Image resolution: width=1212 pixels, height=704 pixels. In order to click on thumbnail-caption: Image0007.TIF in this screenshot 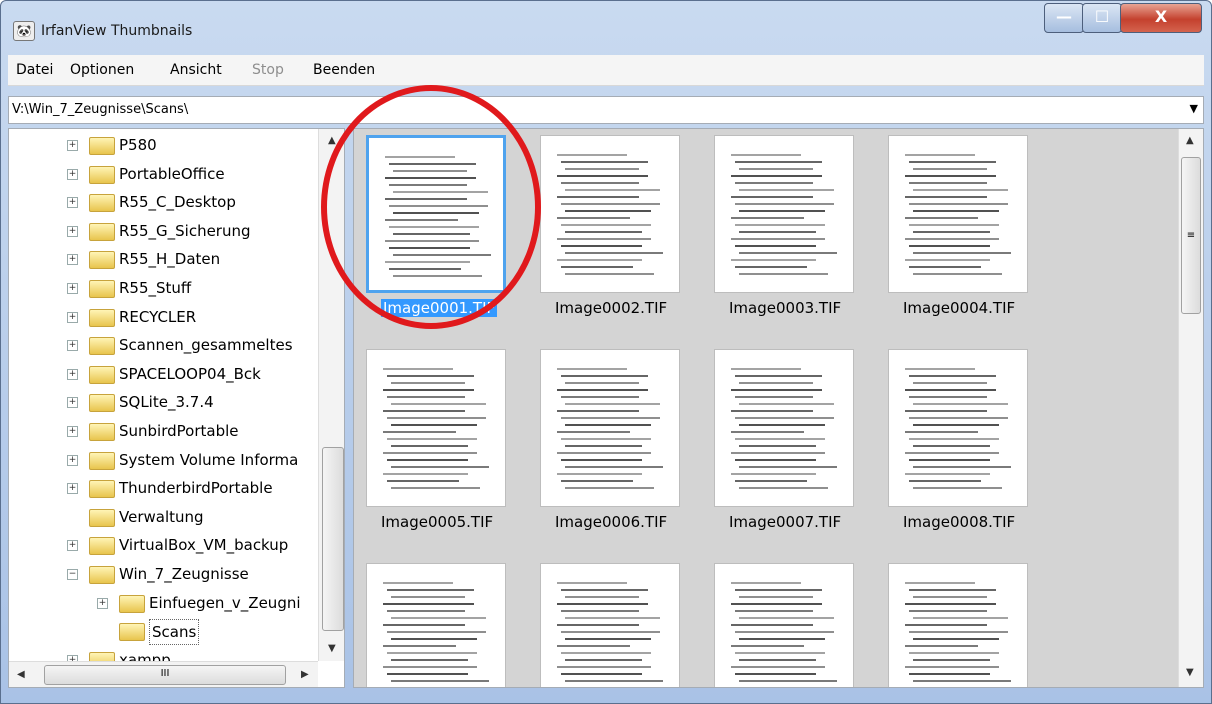, I will do `click(785, 522)`.